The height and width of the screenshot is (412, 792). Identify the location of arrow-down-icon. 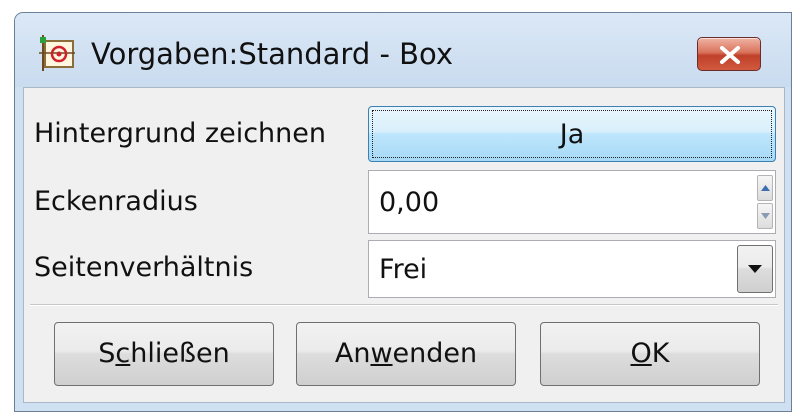
(765, 216).